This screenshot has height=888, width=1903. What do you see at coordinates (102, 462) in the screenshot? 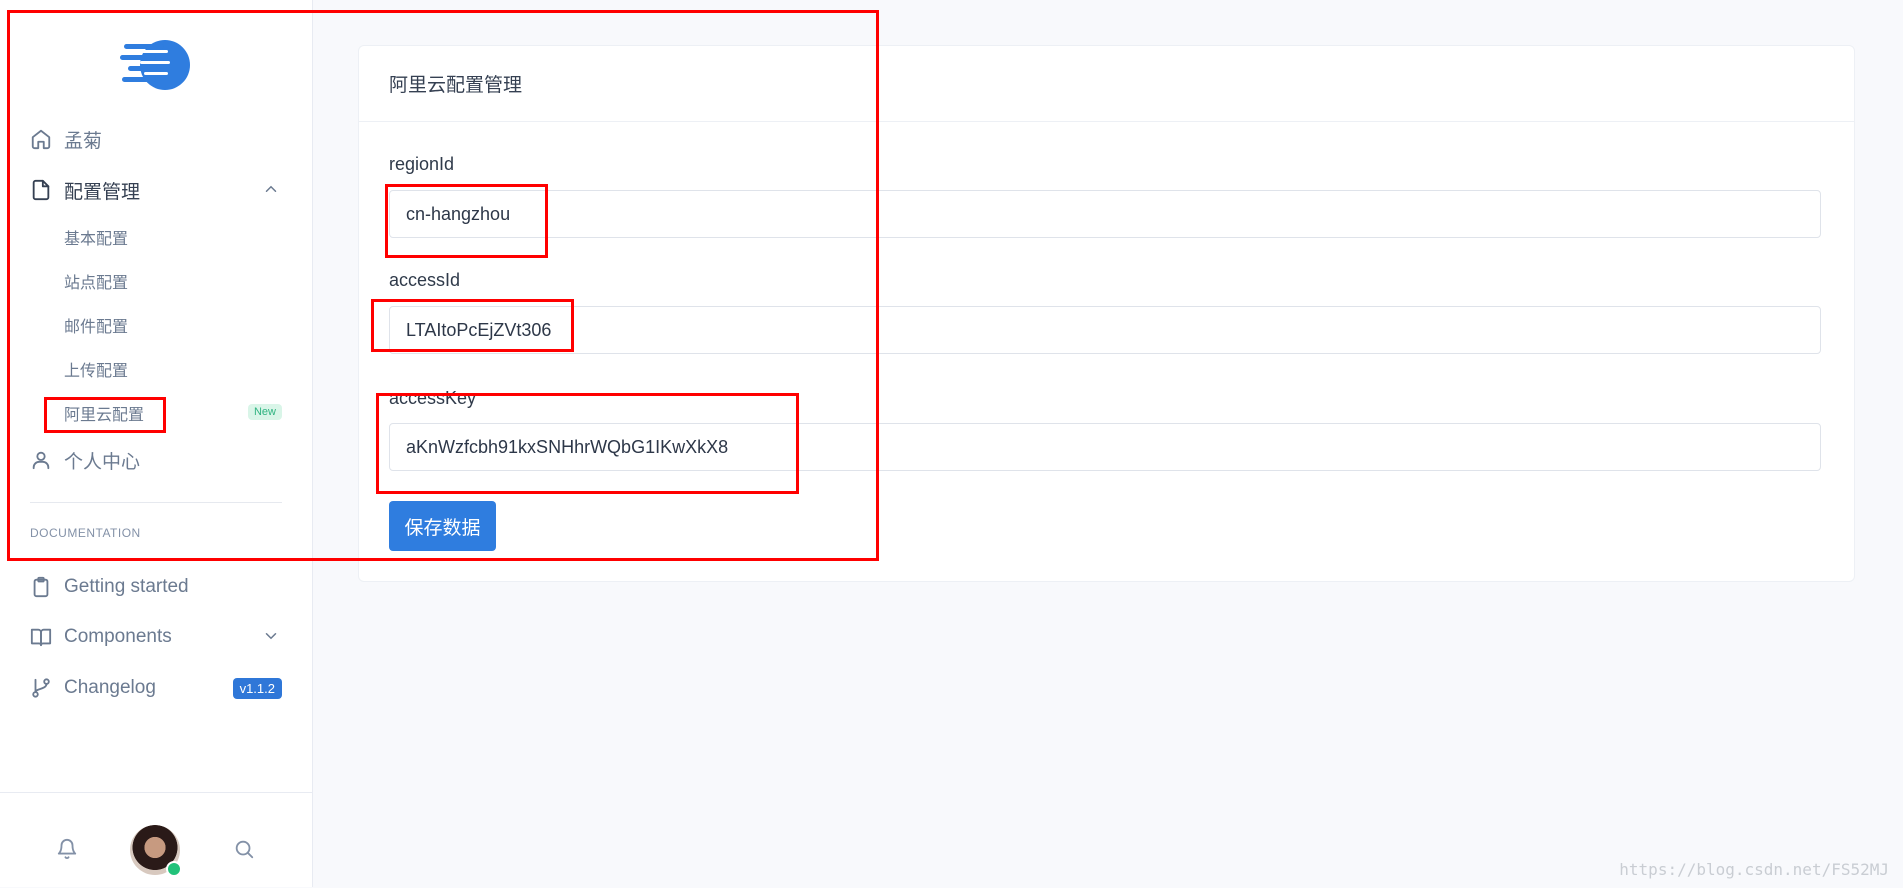
I see `sidebar-item-label: 个人中心` at bounding box center [102, 462].